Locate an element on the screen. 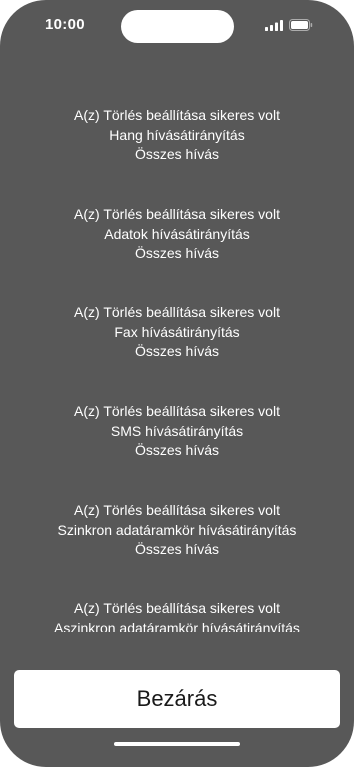 The width and height of the screenshot is (354, 767). message-service-text: SMS hívásátirányítás is located at coordinates (177, 430).